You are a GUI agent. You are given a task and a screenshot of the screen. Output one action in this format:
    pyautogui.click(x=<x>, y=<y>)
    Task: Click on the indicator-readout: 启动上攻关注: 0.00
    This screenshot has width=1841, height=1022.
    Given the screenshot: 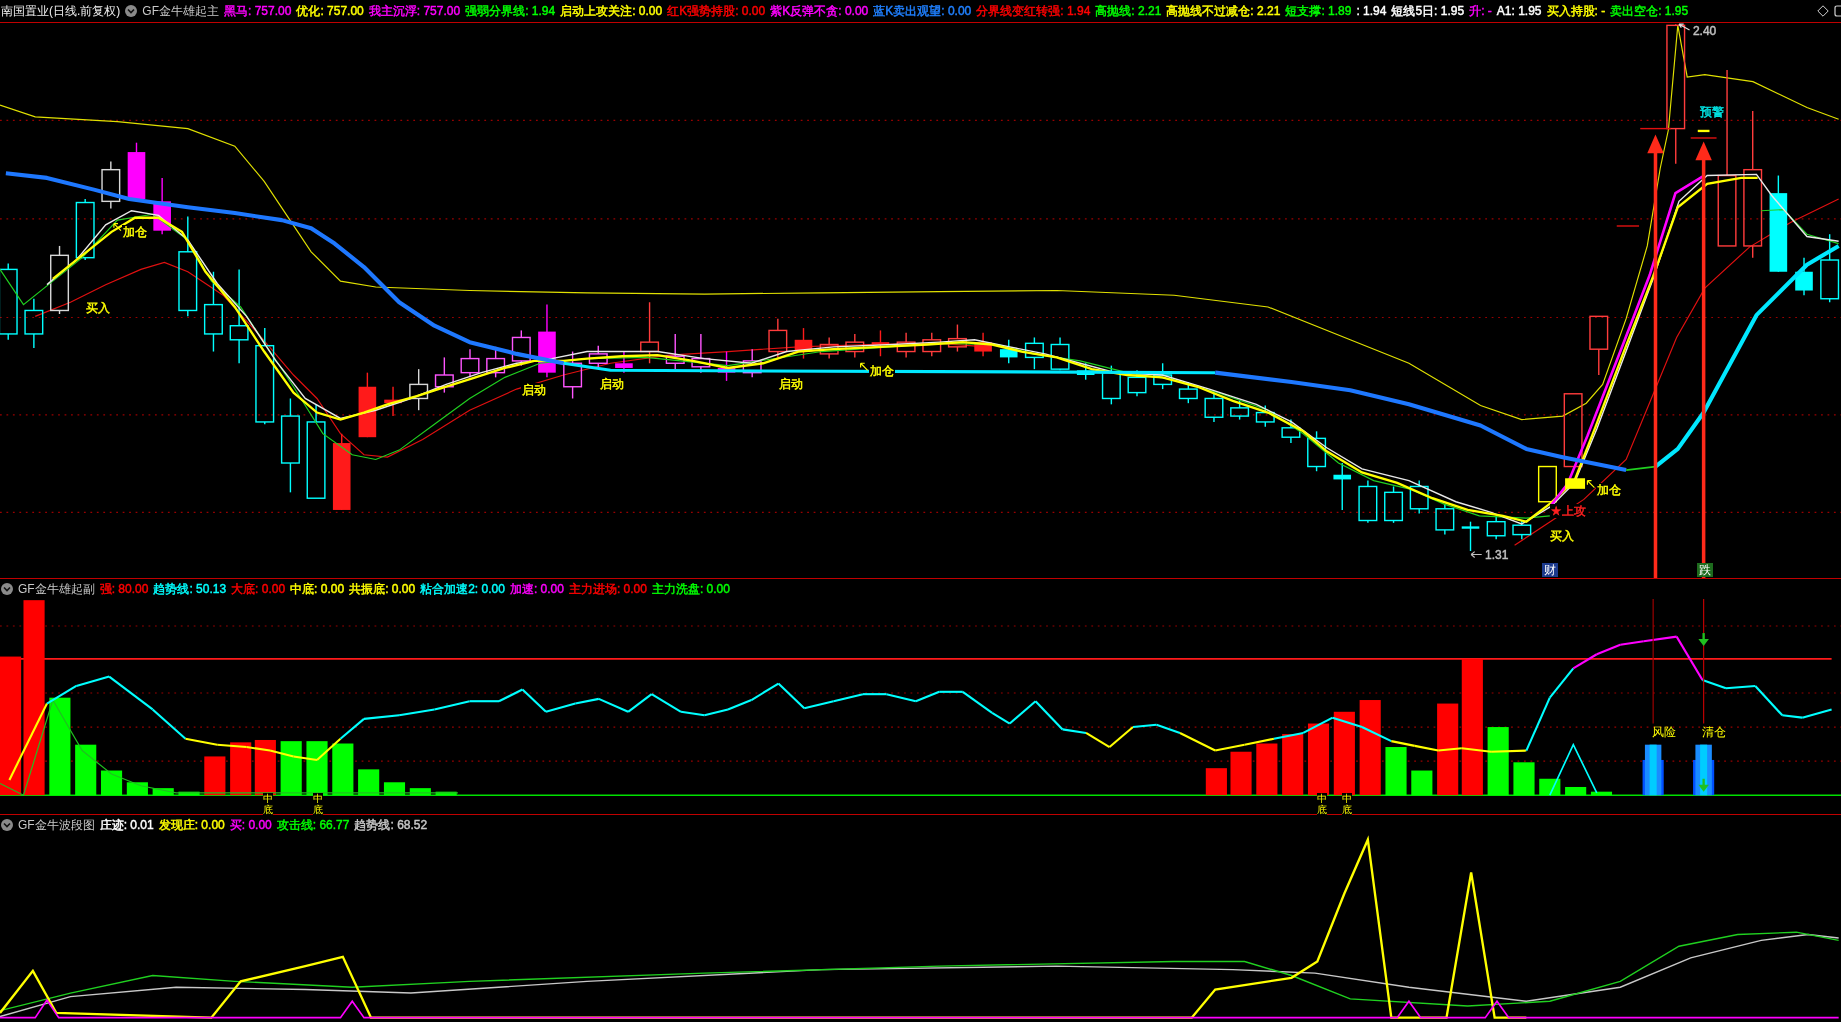 What is the action you would take?
    pyautogui.click(x=611, y=11)
    